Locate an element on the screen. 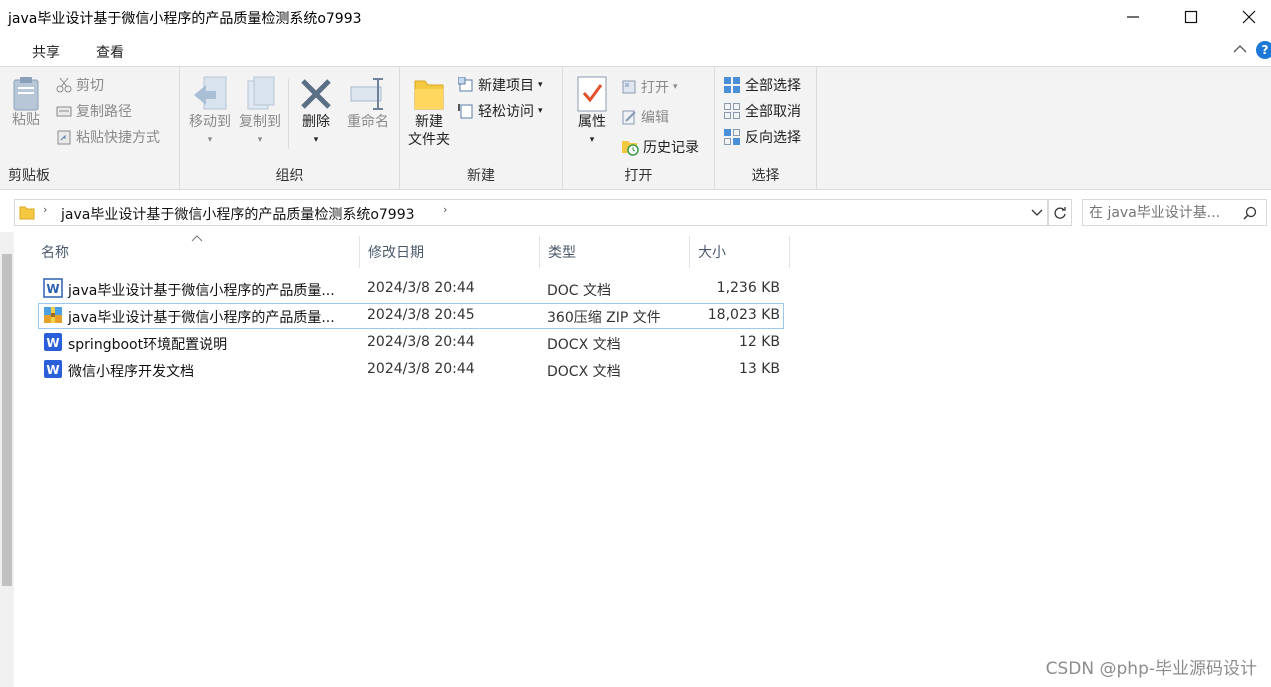 This screenshot has width=1271, height=687. select-none-icon is located at coordinates (732, 111).